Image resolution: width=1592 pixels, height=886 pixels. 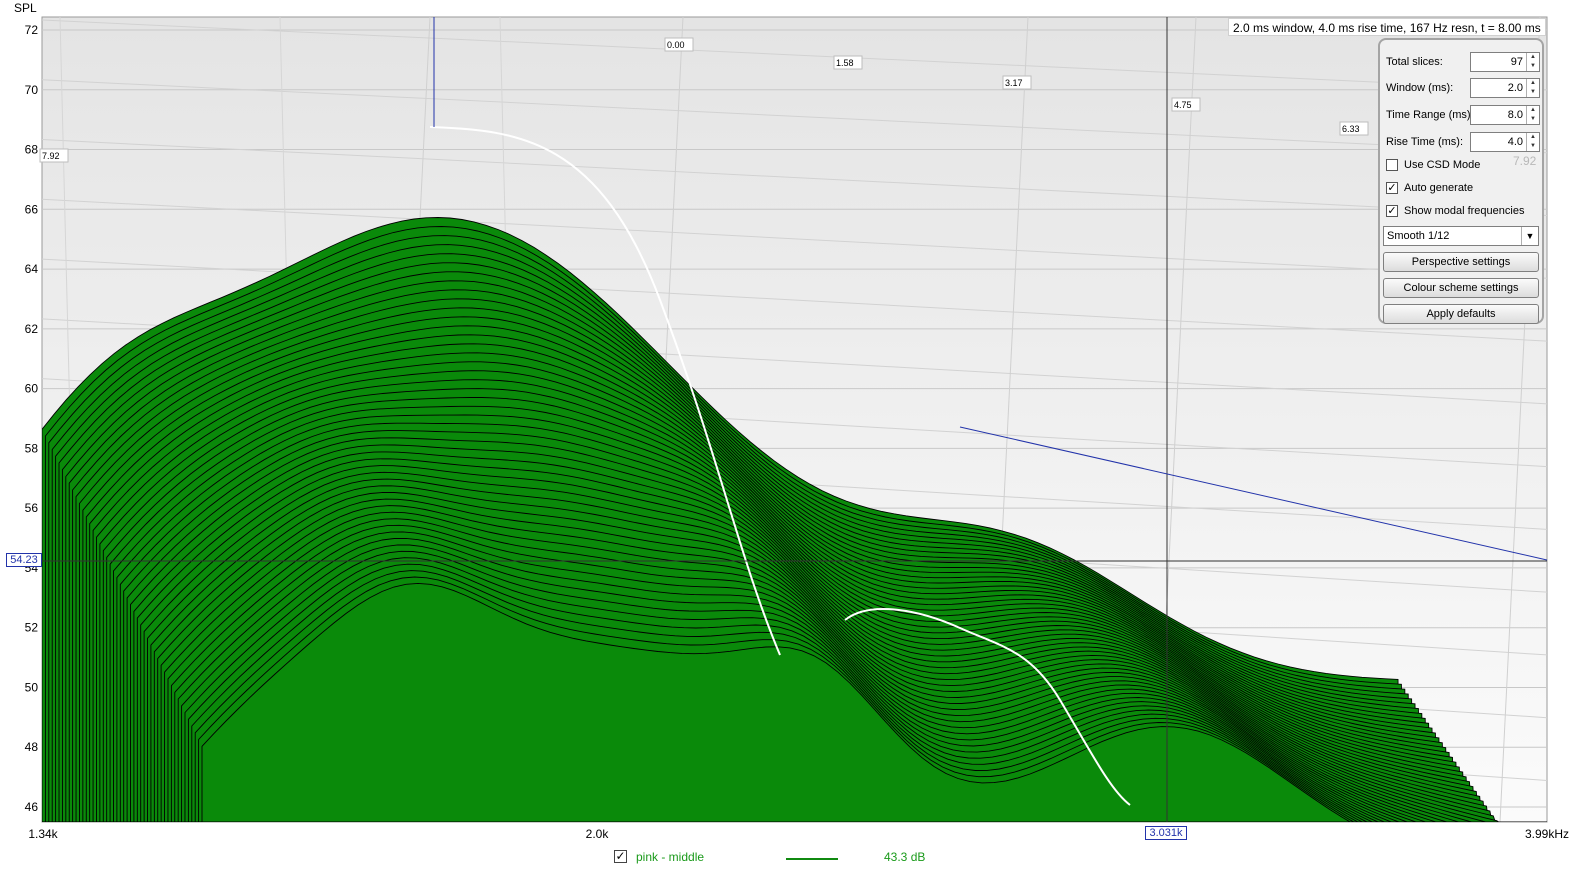 I want to click on auto-generate-label: Auto generate, so click(x=1439, y=188).